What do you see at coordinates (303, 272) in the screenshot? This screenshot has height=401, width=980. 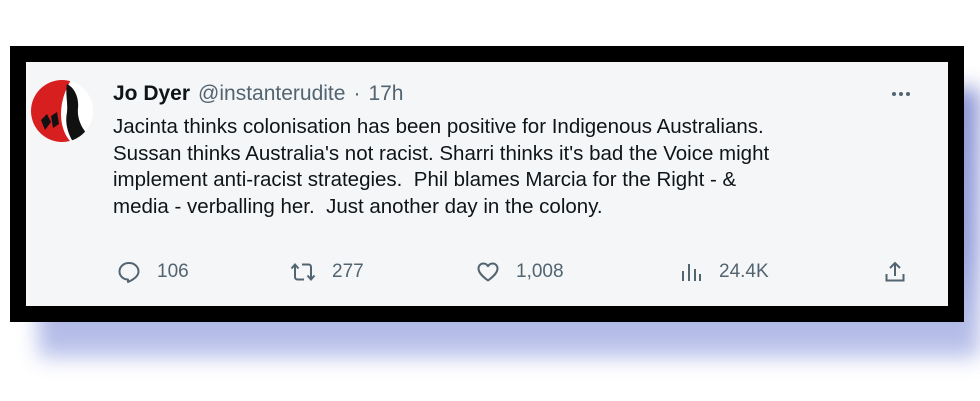 I see `retweet-icon` at bounding box center [303, 272].